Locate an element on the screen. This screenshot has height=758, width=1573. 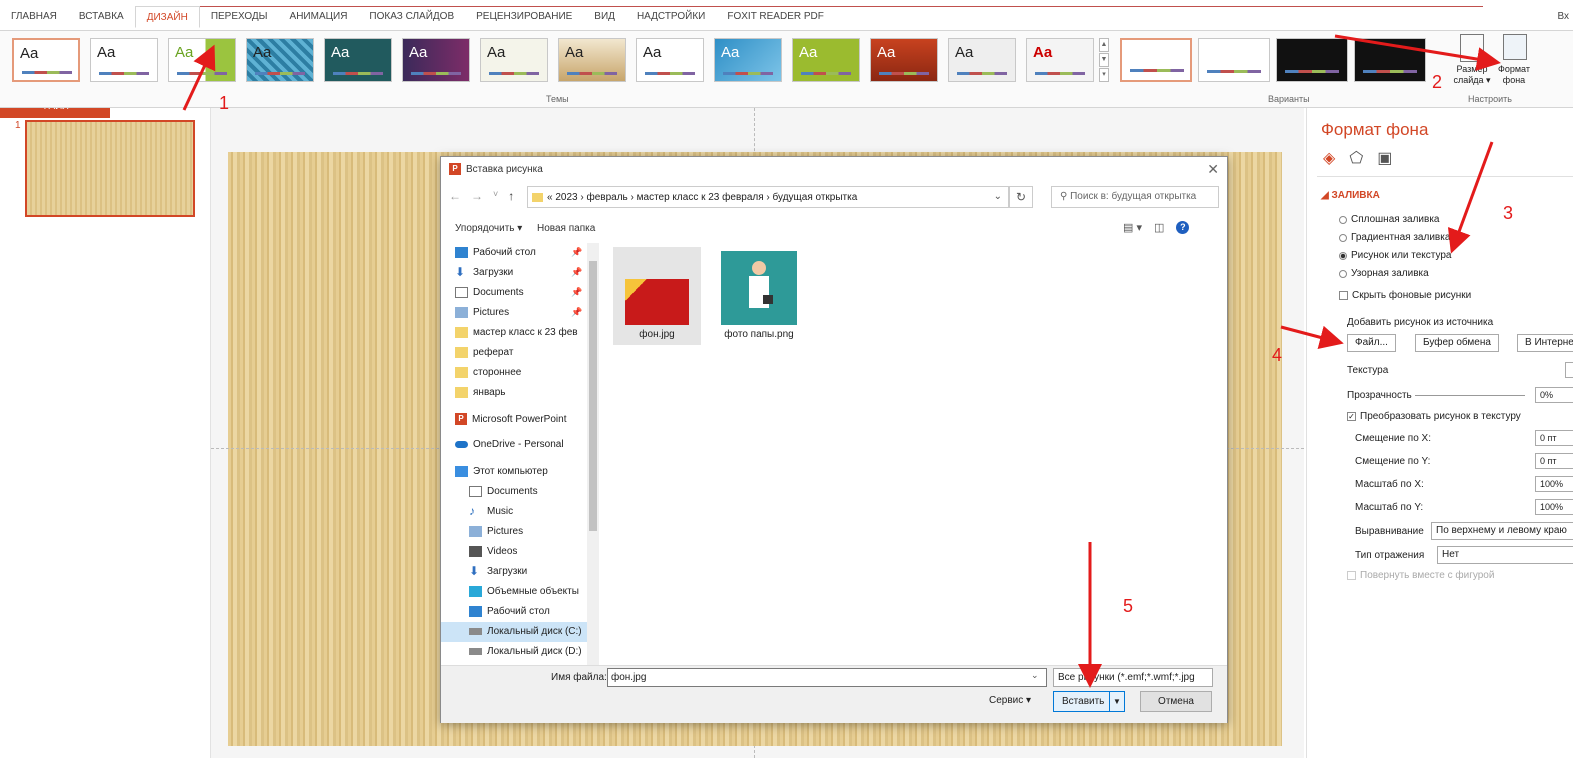
annotation-label: 1 is located at coordinates (224, 103).